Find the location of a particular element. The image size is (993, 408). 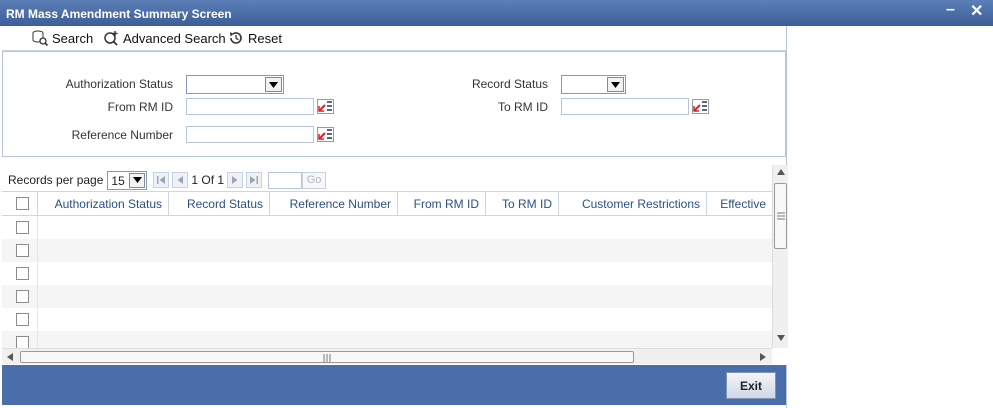

from-rm-id-lov-icon is located at coordinates (325, 106).